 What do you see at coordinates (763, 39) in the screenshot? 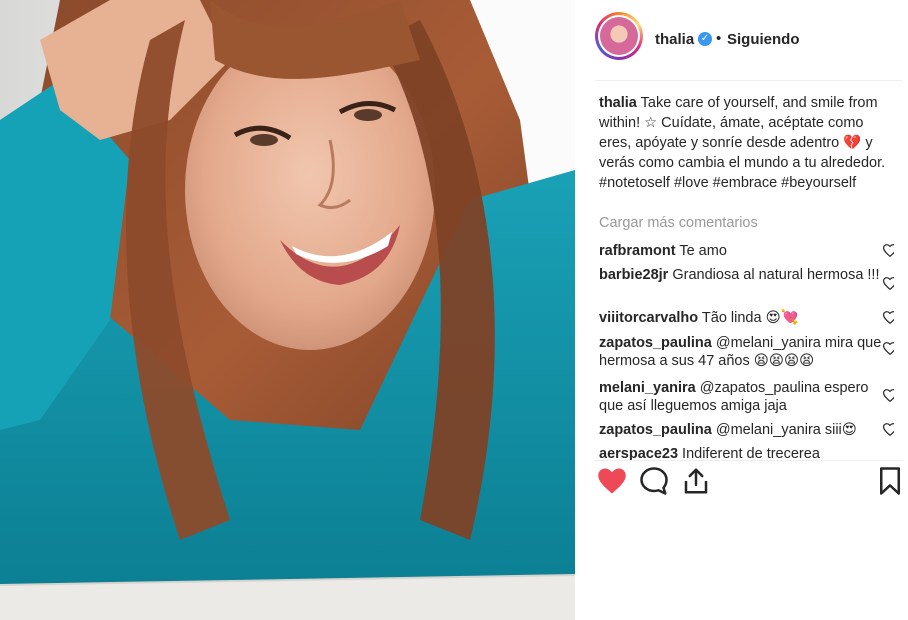
I see `following-button: Siguiendo` at bounding box center [763, 39].